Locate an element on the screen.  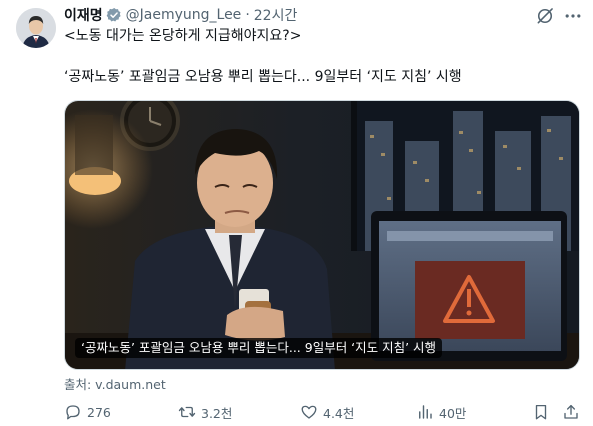
like-count: 4.4천 is located at coordinates (339, 413).